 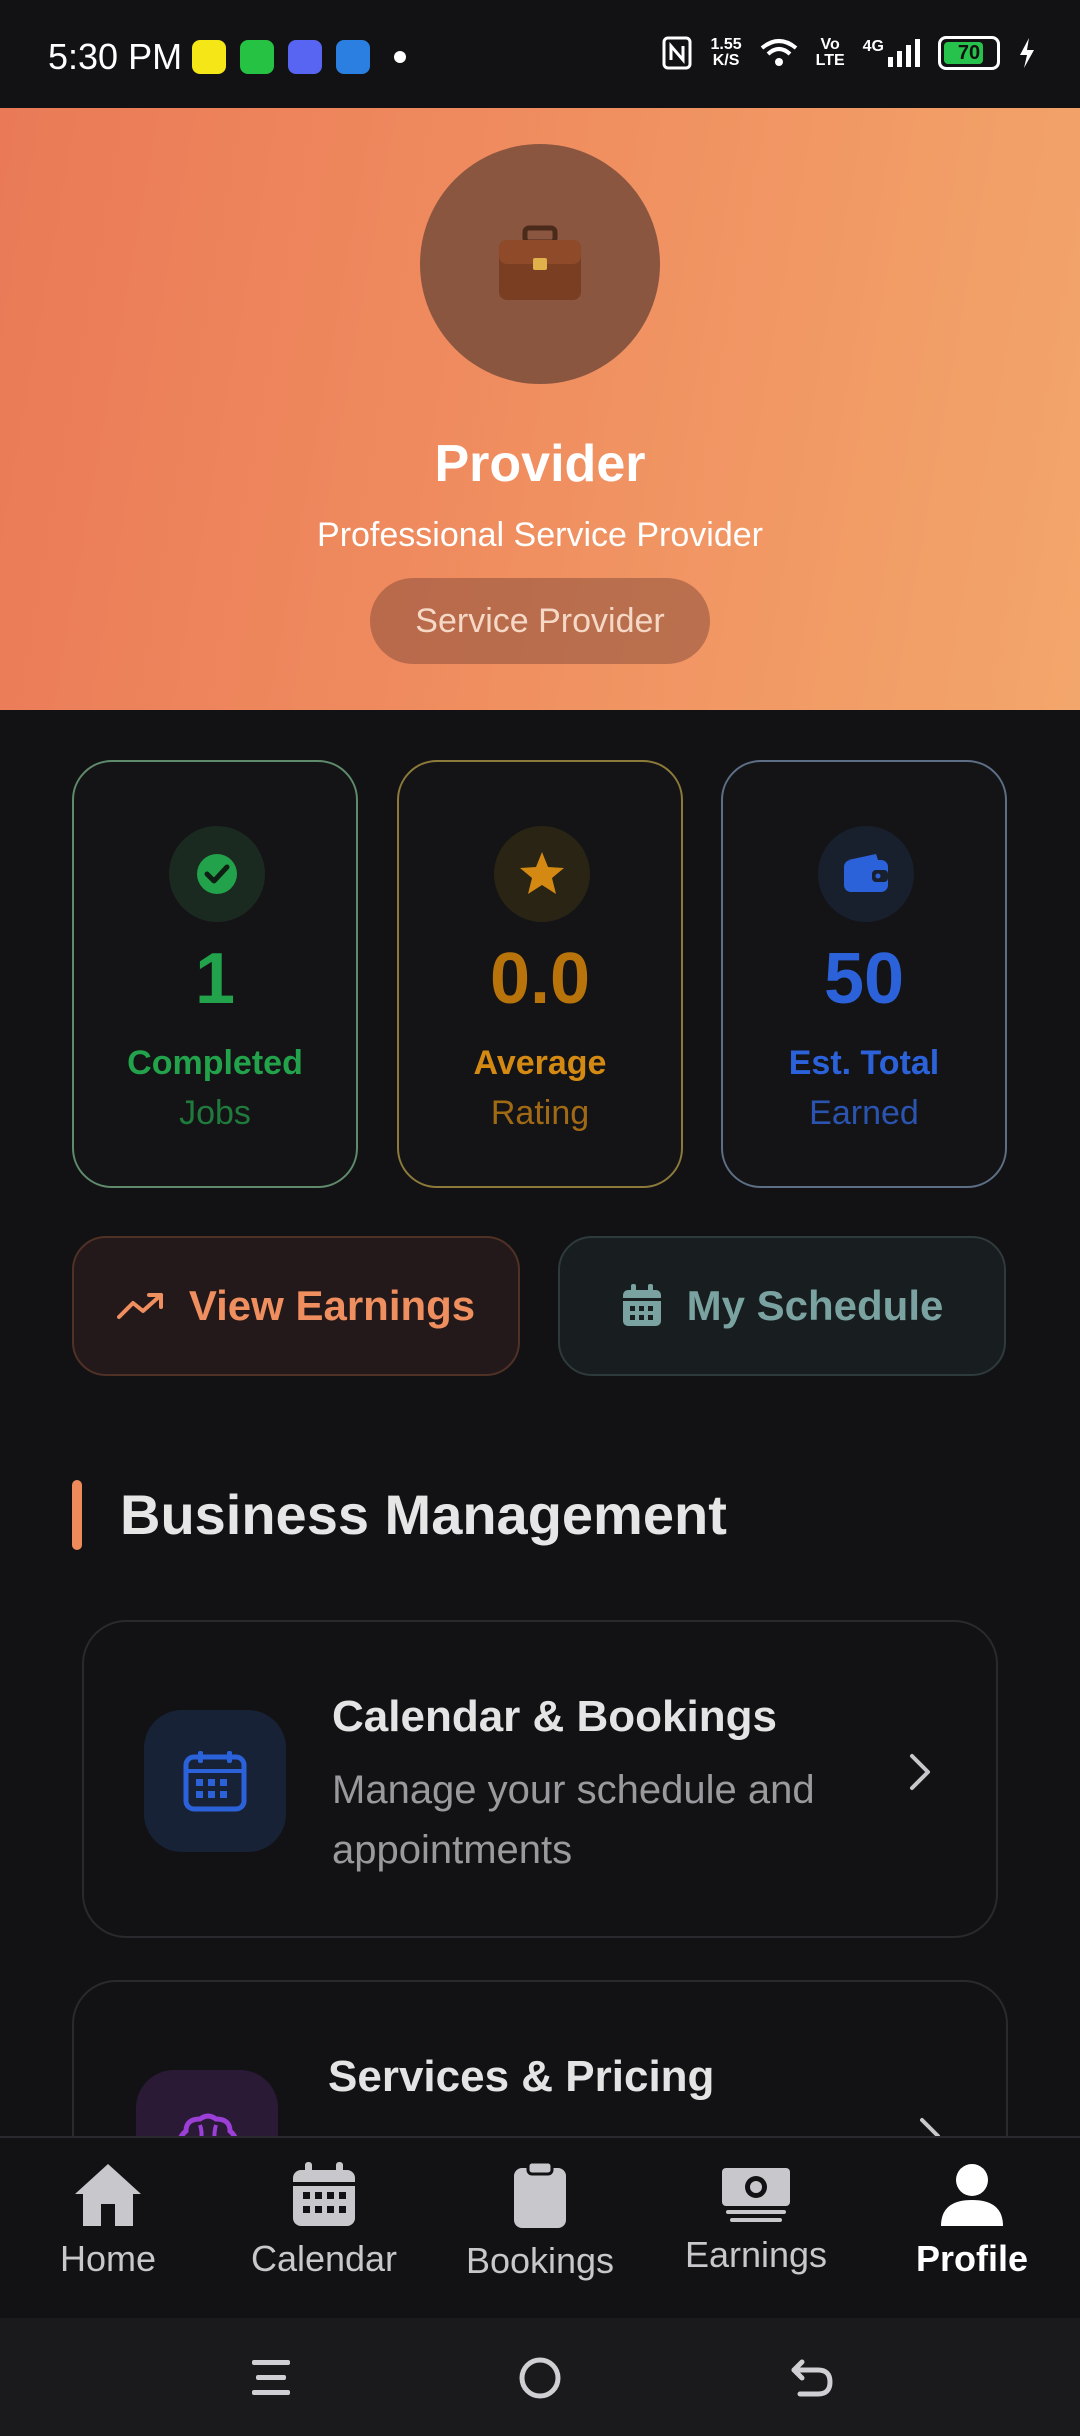 What do you see at coordinates (77, 1515) in the screenshot?
I see `section-accent-bar` at bounding box center [77, 1515].